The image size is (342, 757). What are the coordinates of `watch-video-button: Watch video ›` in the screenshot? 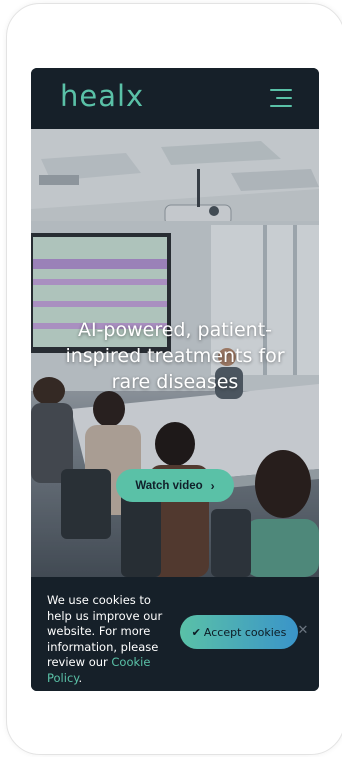 It's located at (175, 485).